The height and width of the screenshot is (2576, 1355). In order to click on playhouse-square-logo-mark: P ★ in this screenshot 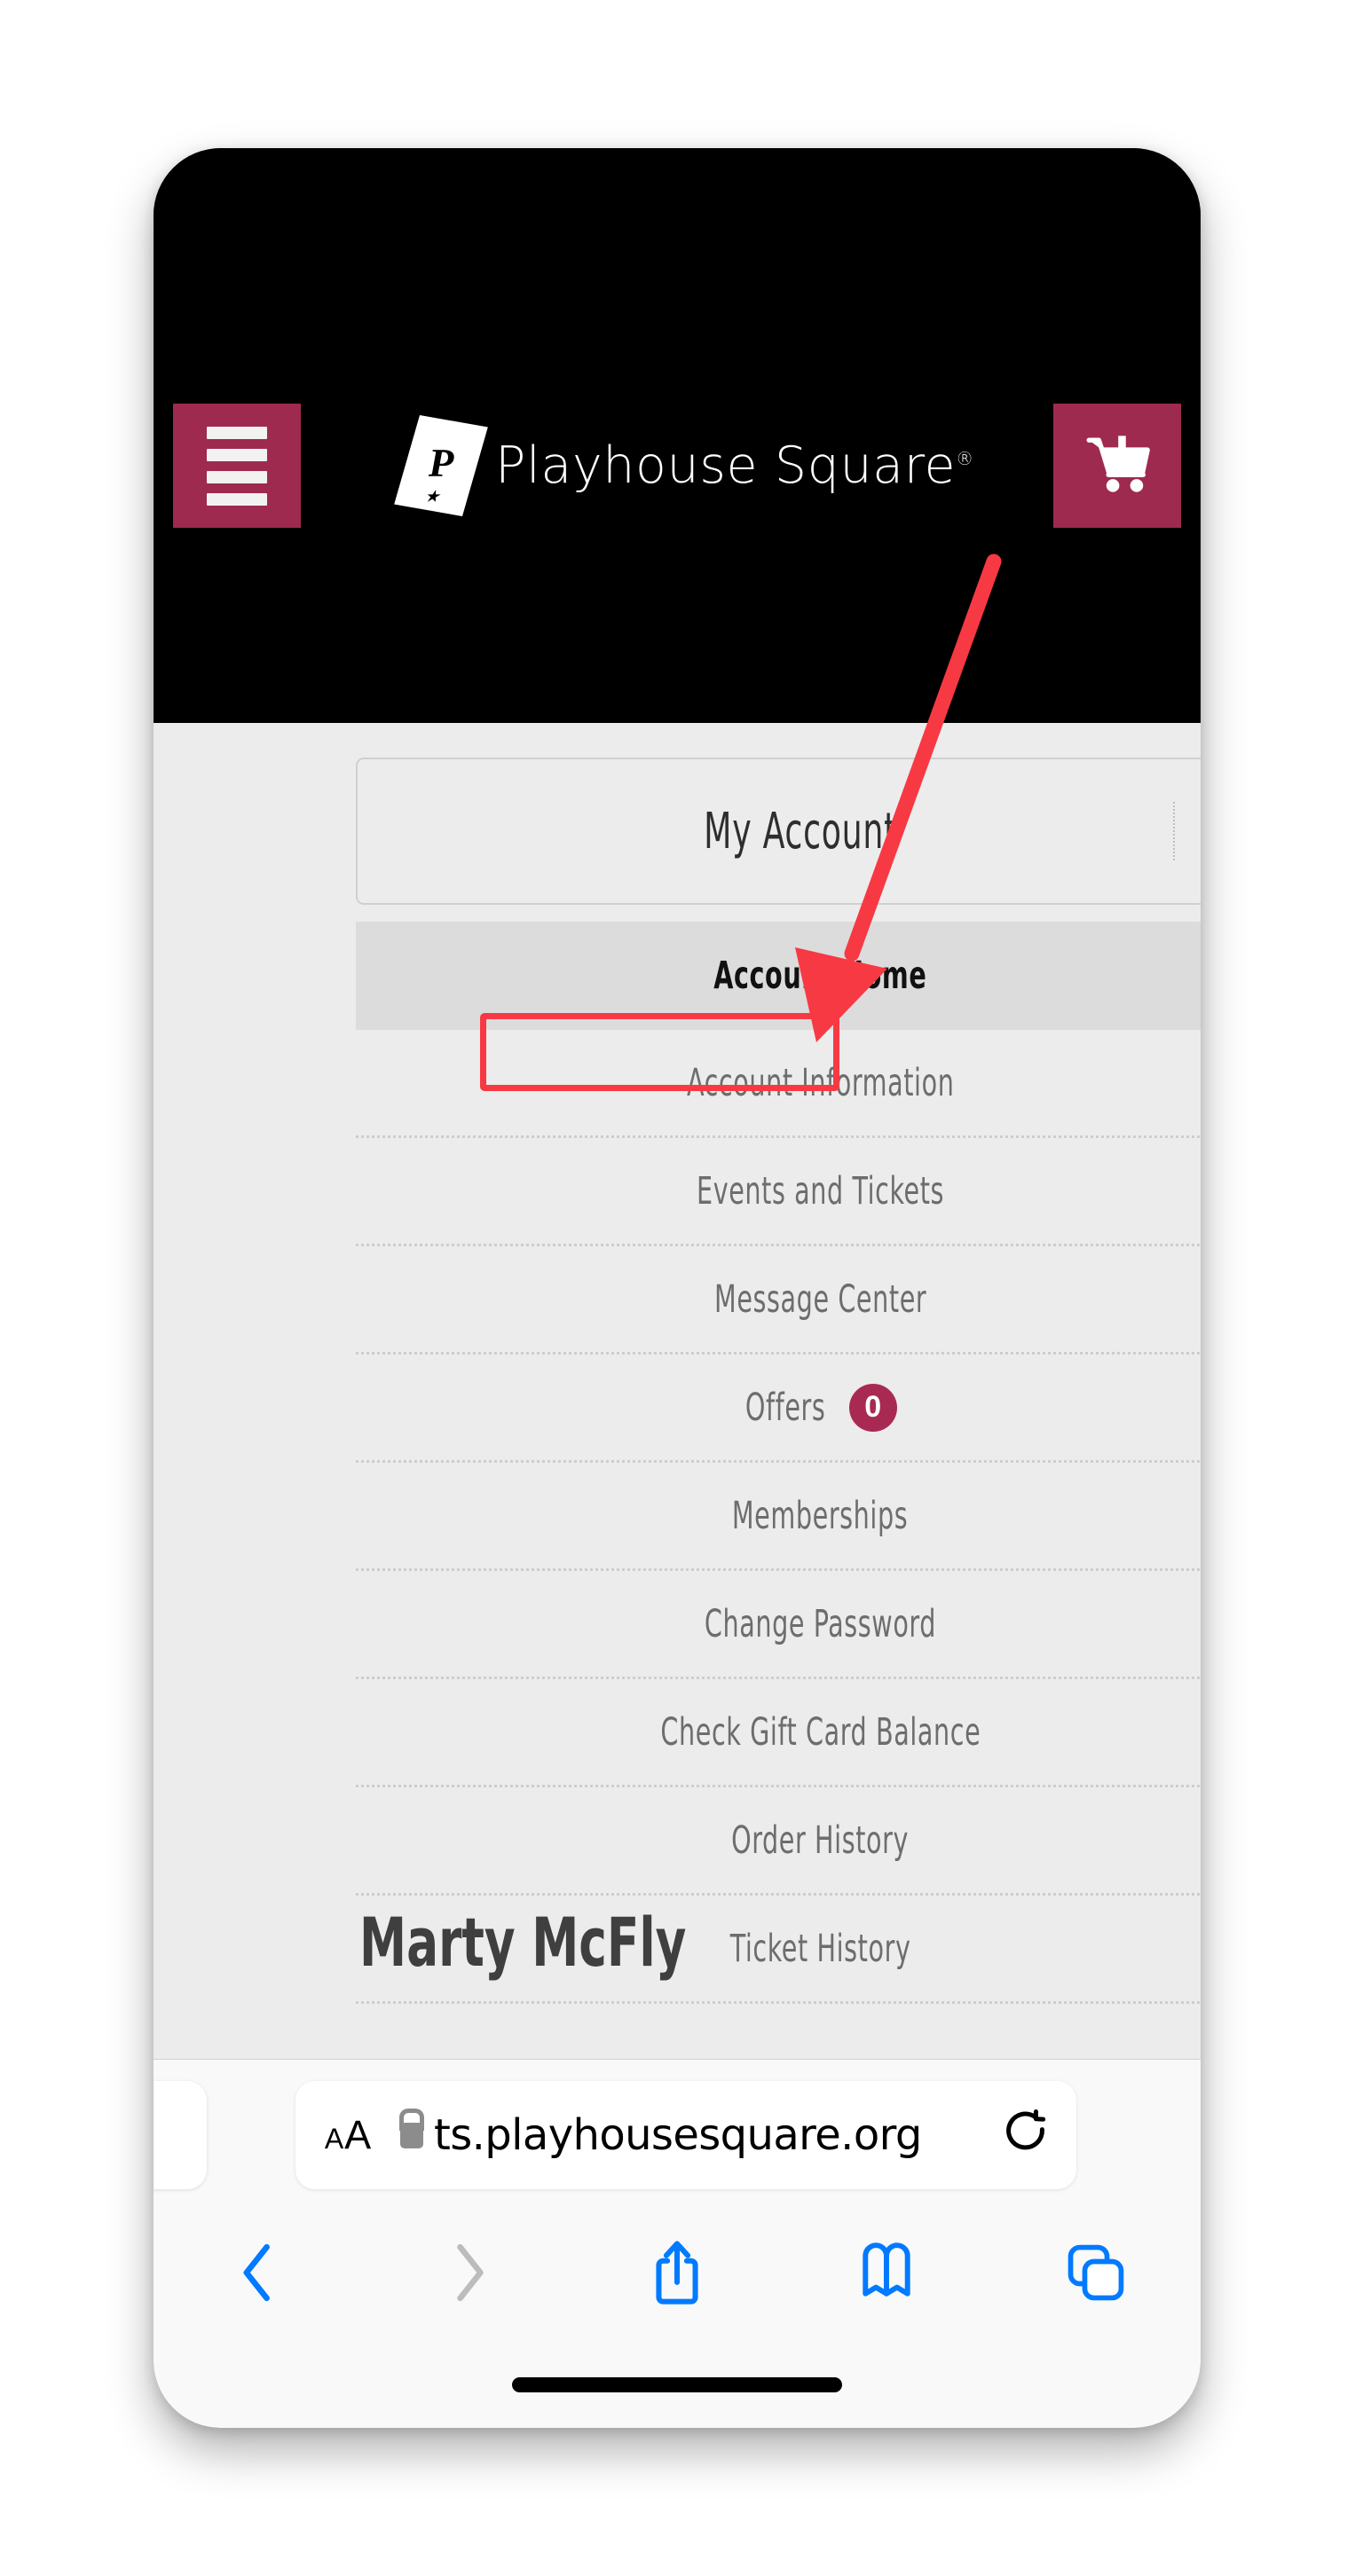, I will do `click(441, 465)`.